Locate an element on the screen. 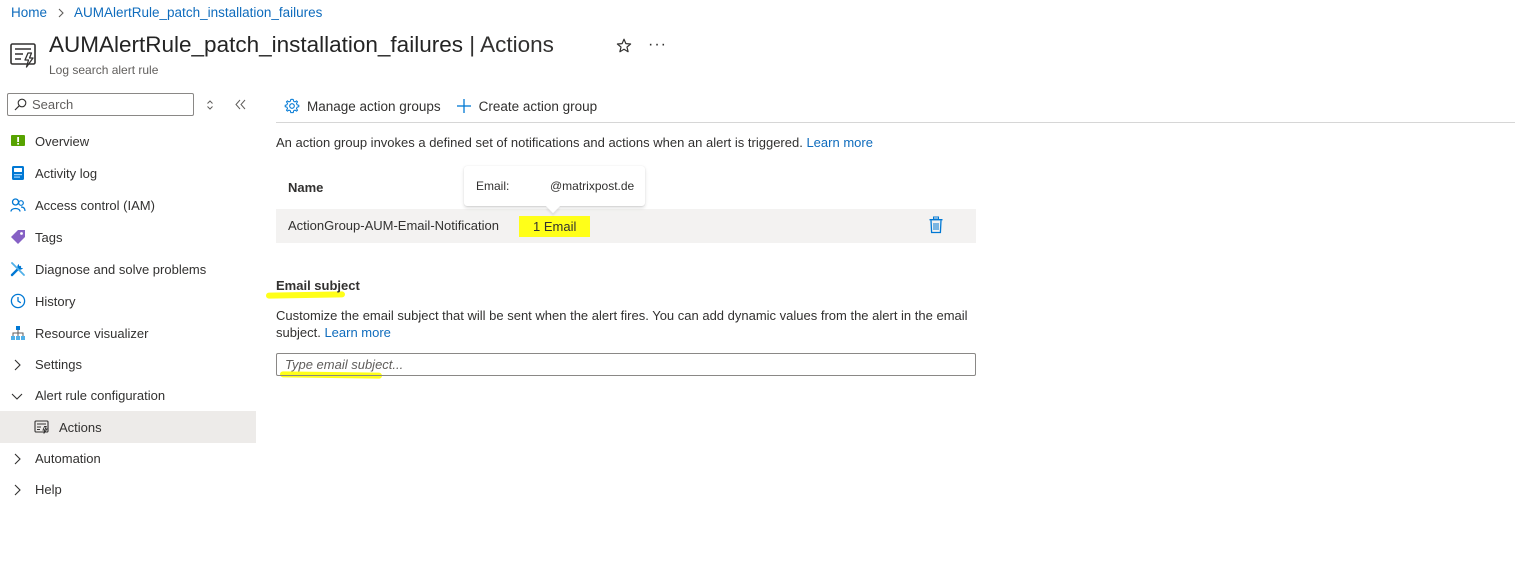 This screenshot has width=1515, height=567. sidebar-item-history: History is located at coordinates (128, 301).